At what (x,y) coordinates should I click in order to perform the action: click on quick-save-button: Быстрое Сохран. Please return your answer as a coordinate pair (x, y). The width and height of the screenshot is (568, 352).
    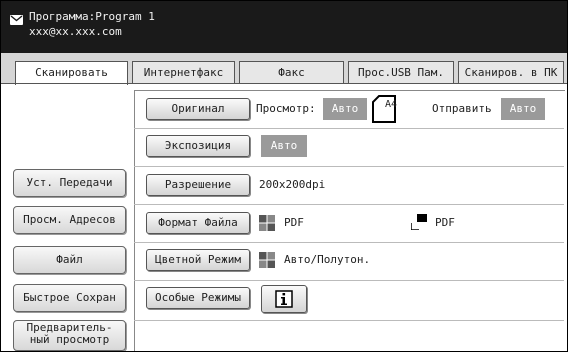
    Looking at the image, I should click on (69, 298).